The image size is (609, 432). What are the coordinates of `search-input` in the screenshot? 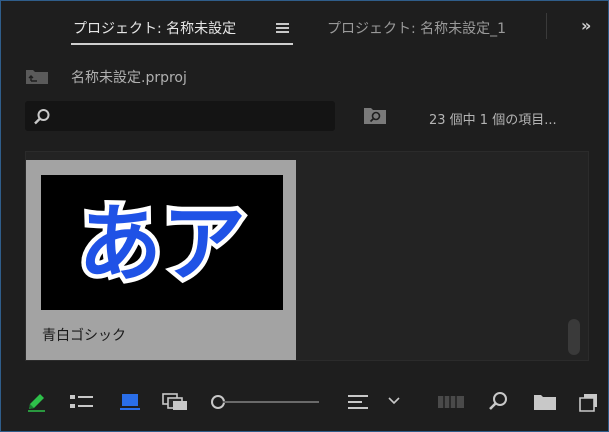 It's located at (196, 117).